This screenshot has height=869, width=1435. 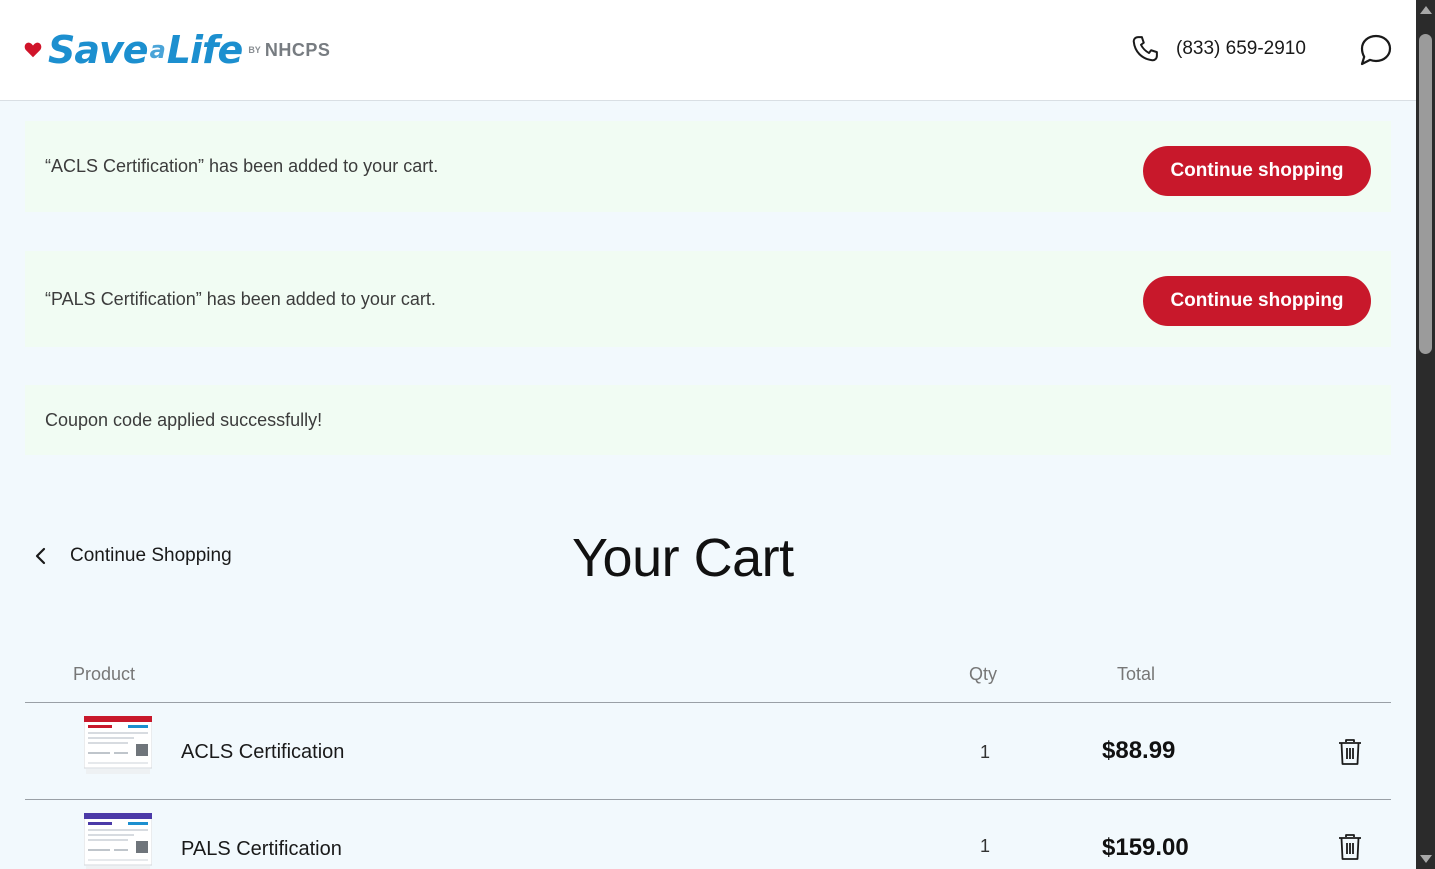 I want to click on scroll-down-arrow-icon, so click(x=1426, y=859).